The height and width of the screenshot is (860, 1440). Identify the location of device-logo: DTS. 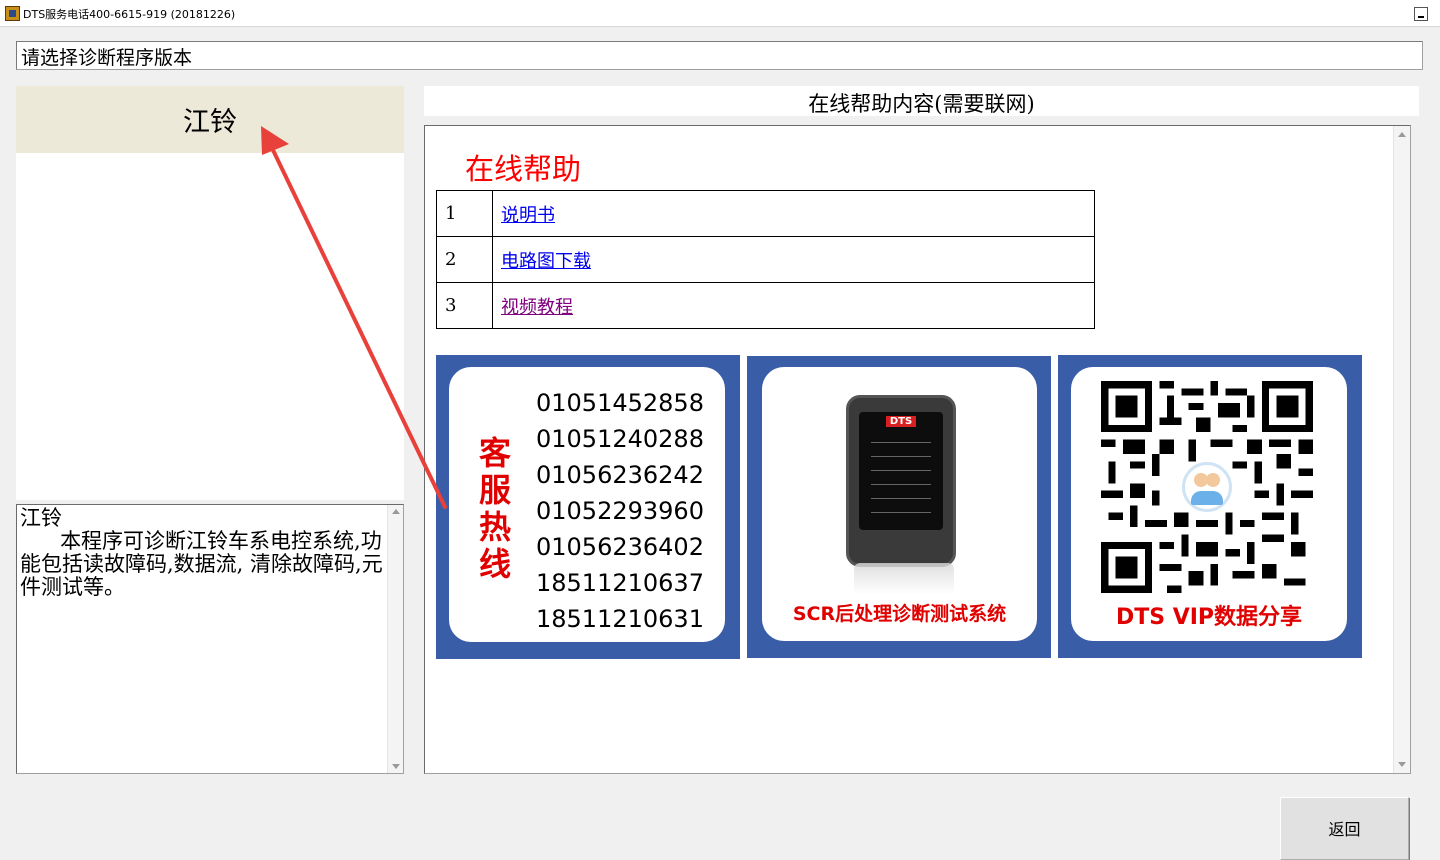
(901, 421).